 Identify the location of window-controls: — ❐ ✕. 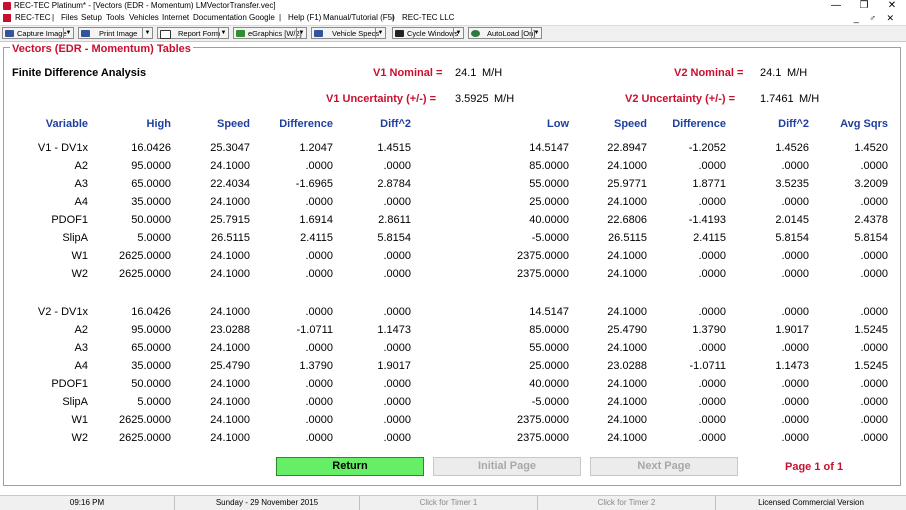
(864, 6).